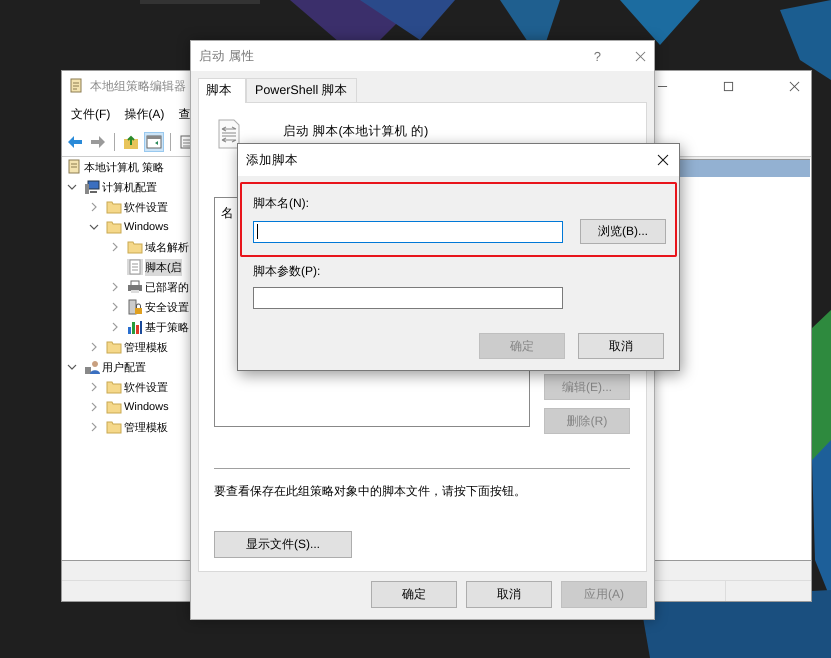 Image resolution: width=831 pixels, height=658 pixels. Describe the element at coordinates (281, 203) in the screenshot. I see `field-label: 脚本名(N):` at that location.